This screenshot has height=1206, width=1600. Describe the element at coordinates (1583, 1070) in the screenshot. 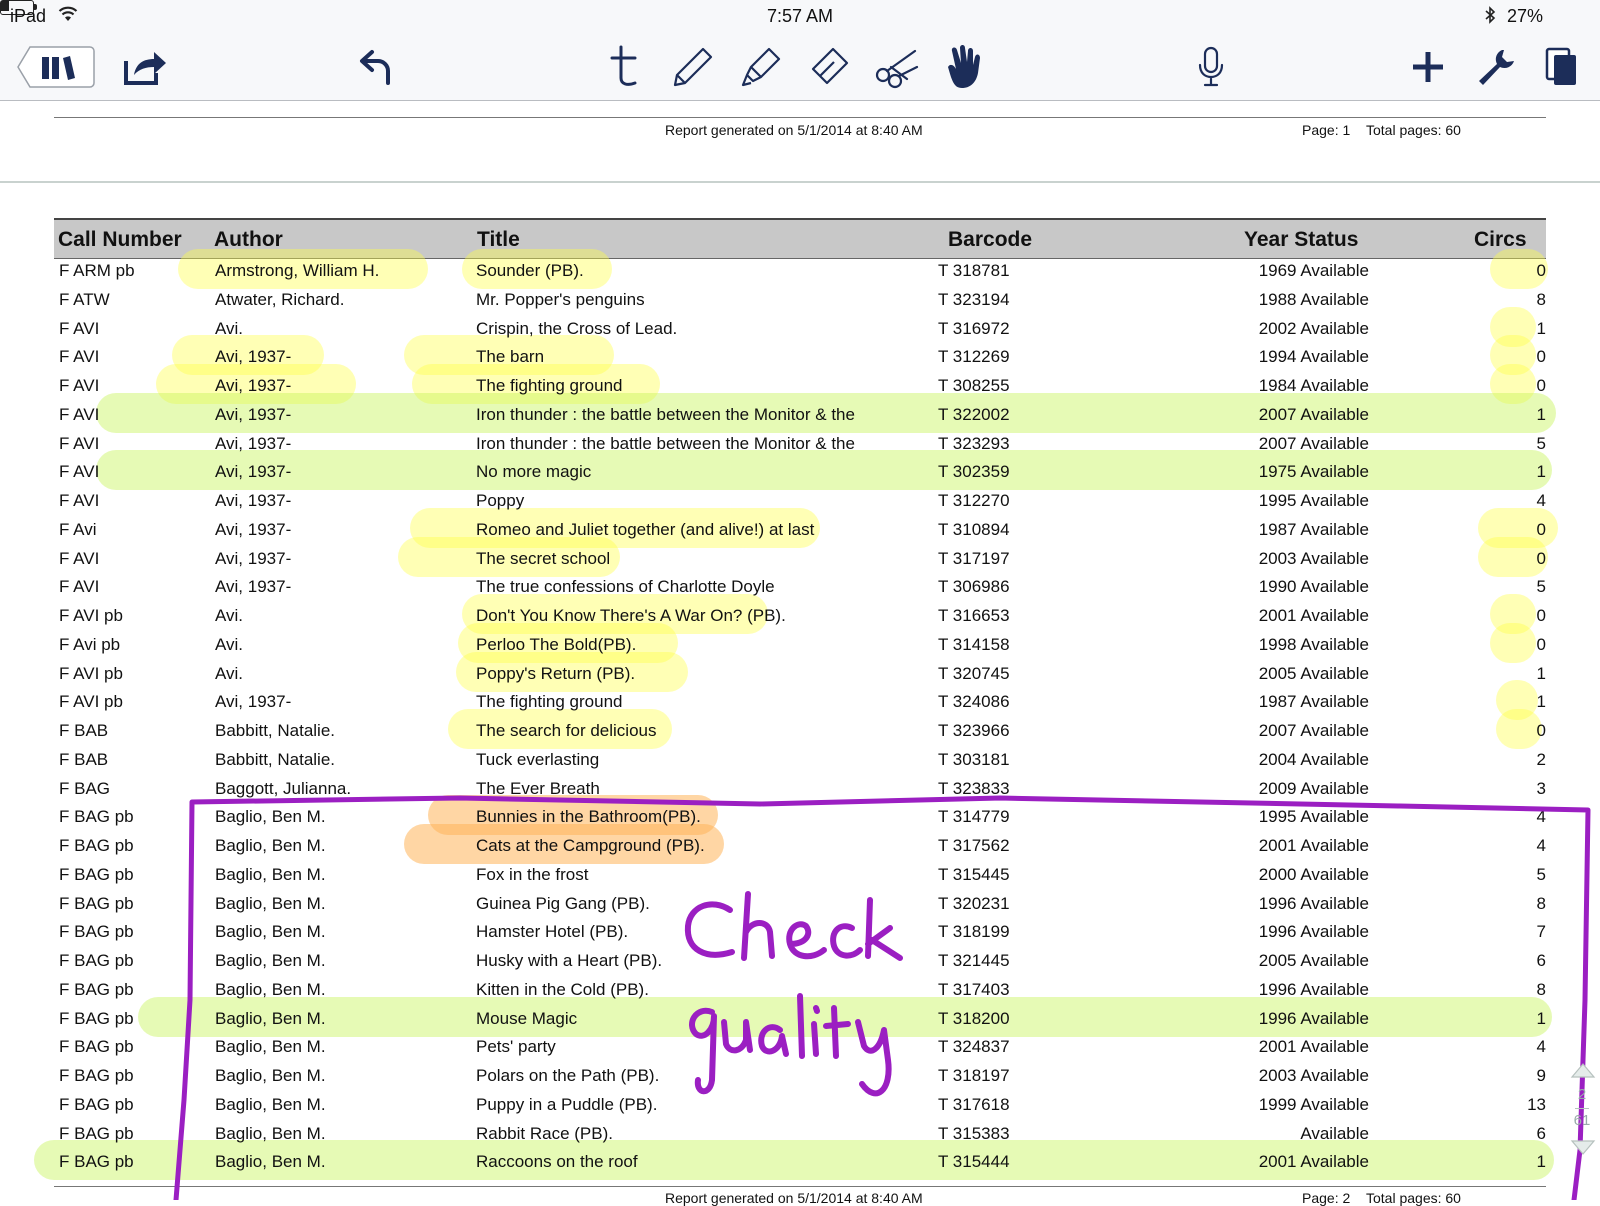

I see `scroll-up-icon` at that location.